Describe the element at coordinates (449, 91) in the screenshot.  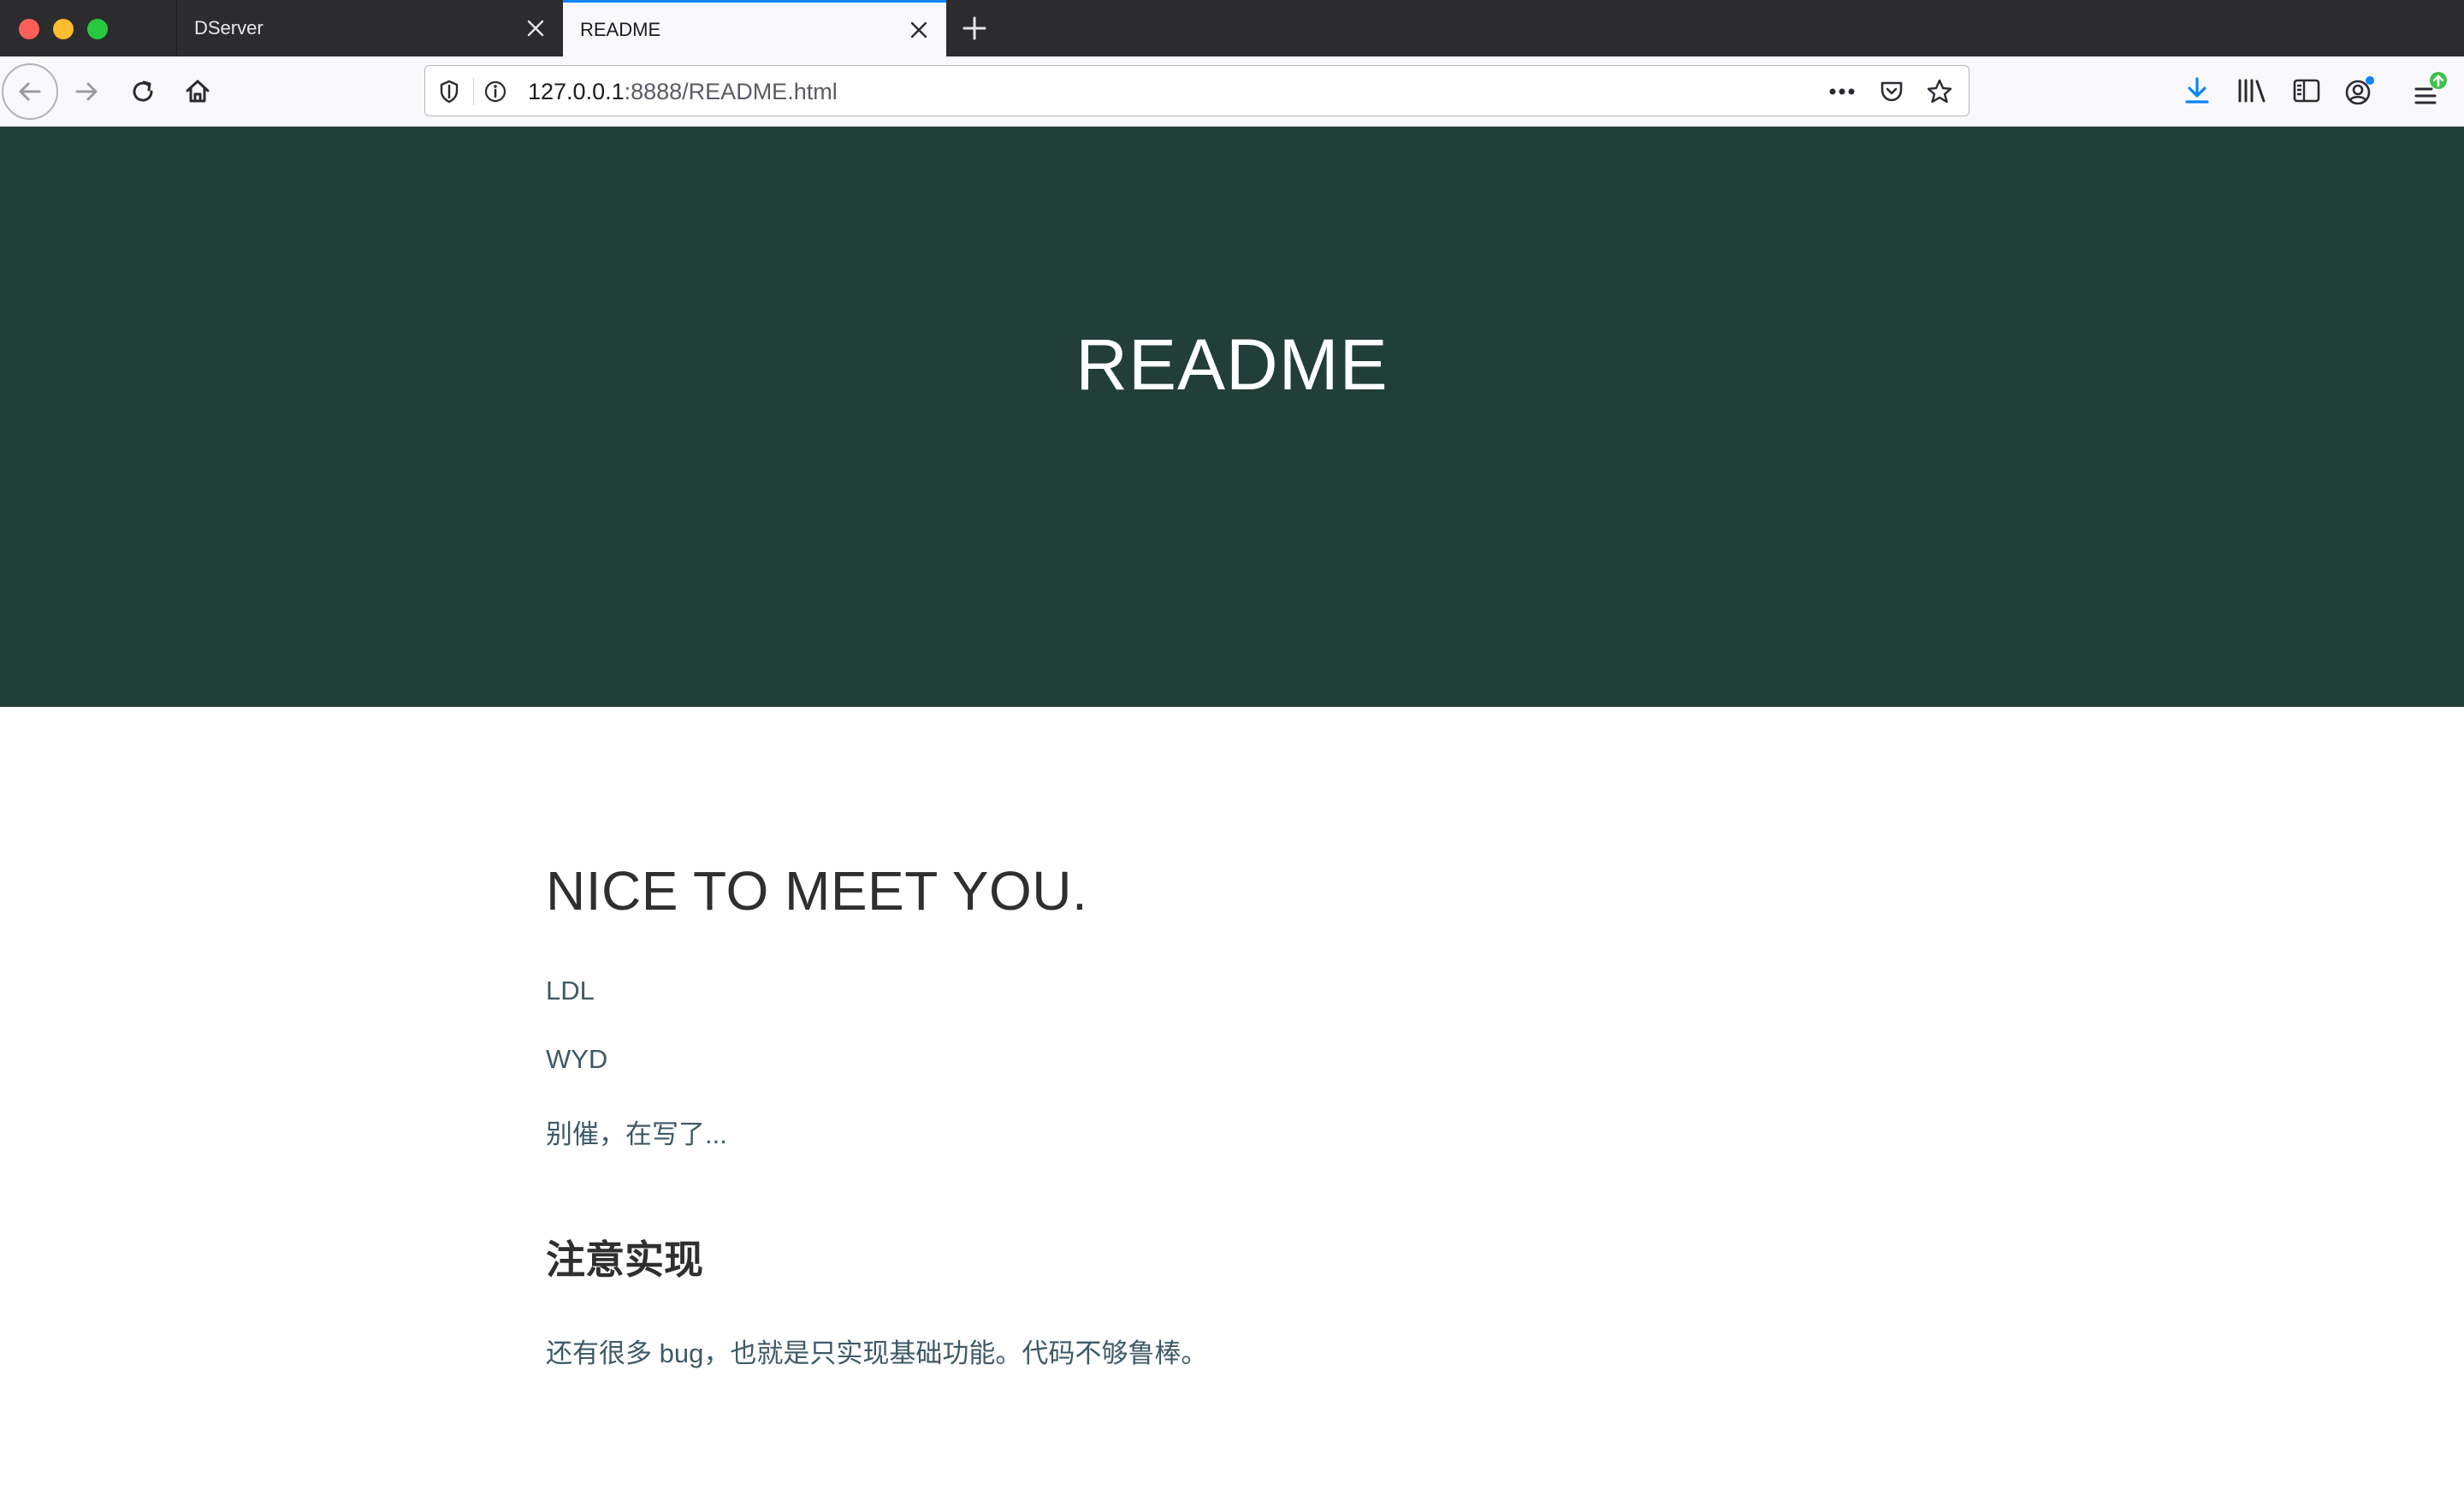
I see `tracking-protection-shield-icon` at that location.